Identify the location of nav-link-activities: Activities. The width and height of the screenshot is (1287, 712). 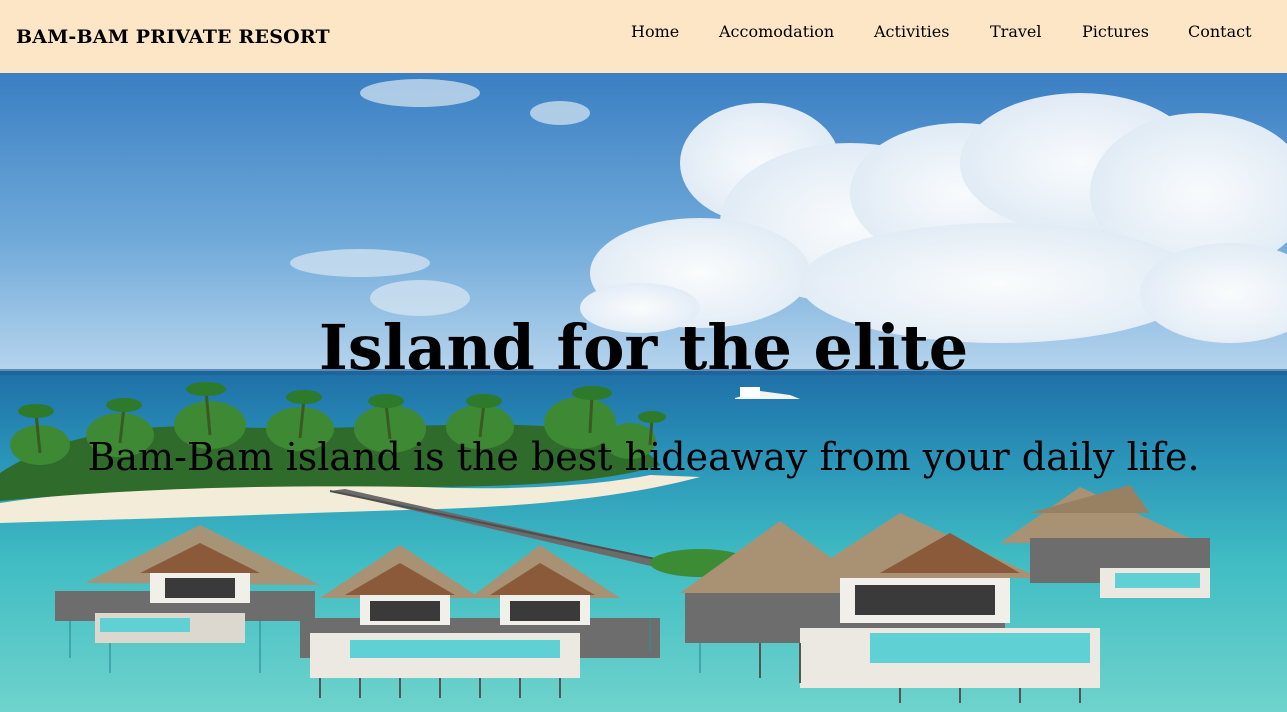
(911, 31).